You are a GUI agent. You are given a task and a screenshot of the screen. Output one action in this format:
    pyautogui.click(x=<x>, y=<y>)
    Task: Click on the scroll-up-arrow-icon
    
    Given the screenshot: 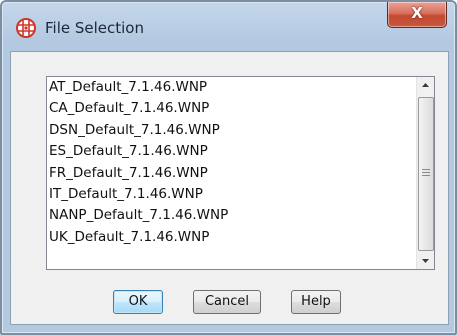 What is the action you would take?
    pyautogui.click(x=425, y=85)
    